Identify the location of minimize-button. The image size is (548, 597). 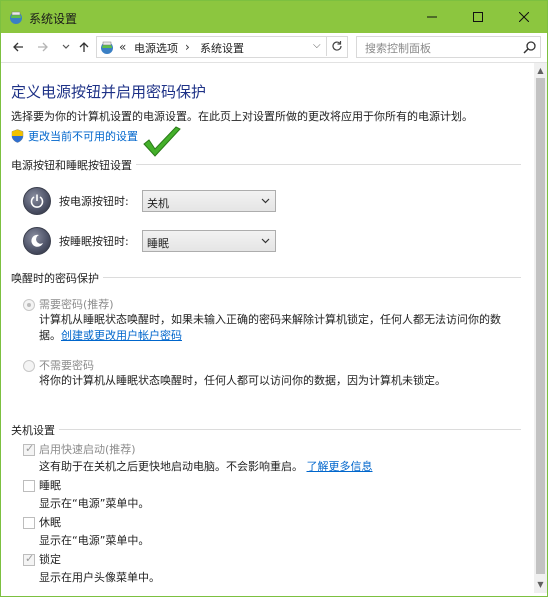
(432, 17).